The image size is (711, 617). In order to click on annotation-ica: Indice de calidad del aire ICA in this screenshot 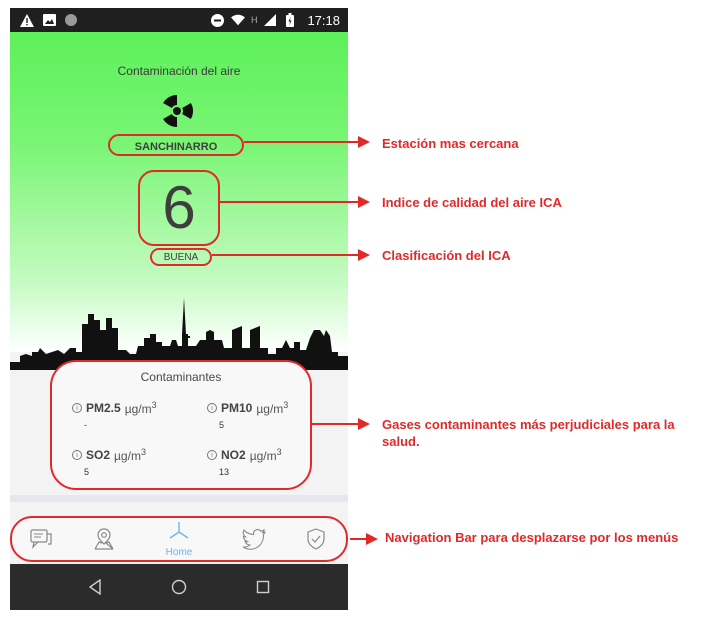, I will do `click(472, 202)`.